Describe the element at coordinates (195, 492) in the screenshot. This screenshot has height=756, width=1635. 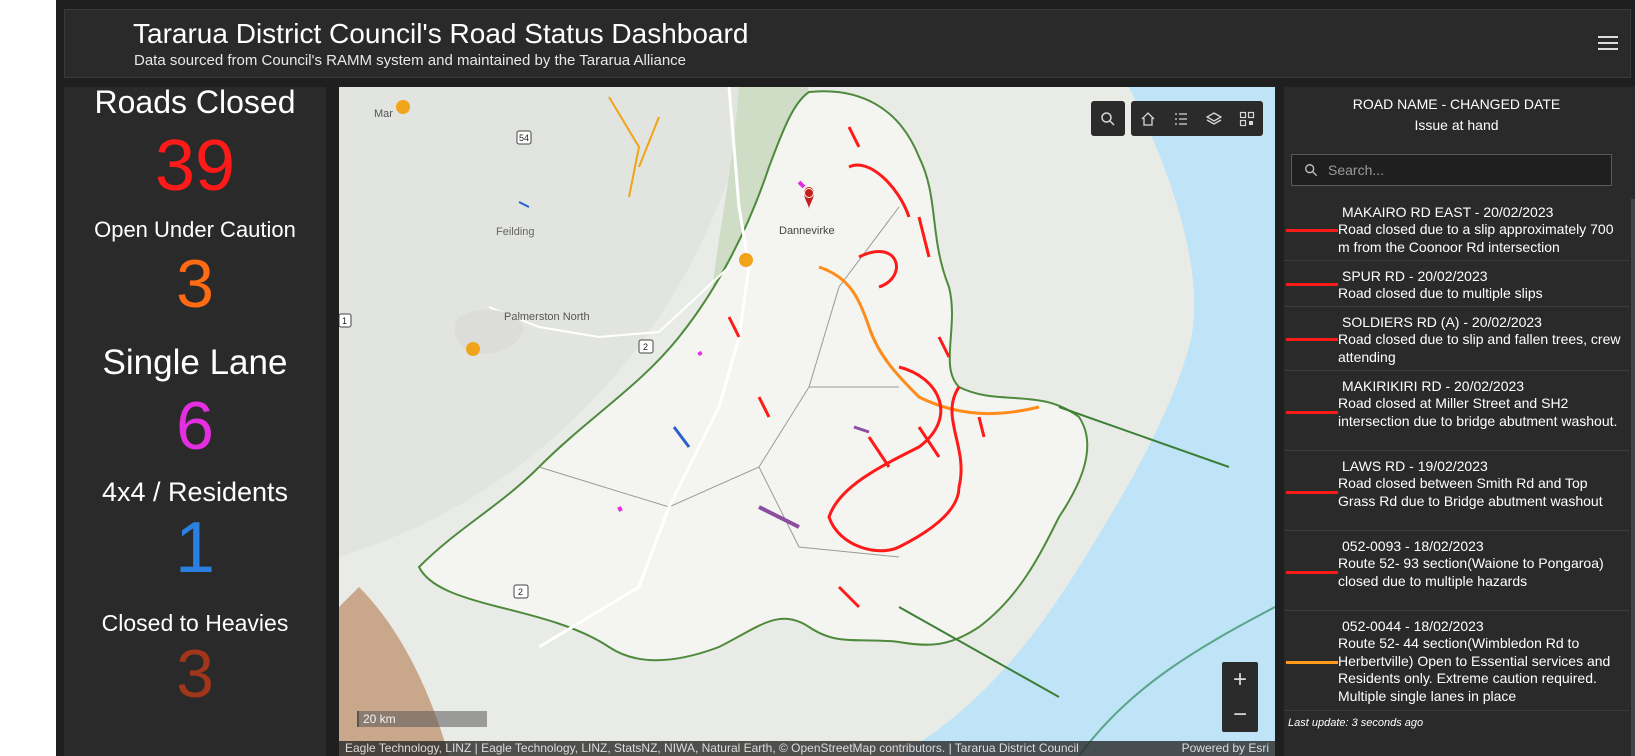
I see `stat-label-4x4-residents: 4x4 / Residents` at that location.